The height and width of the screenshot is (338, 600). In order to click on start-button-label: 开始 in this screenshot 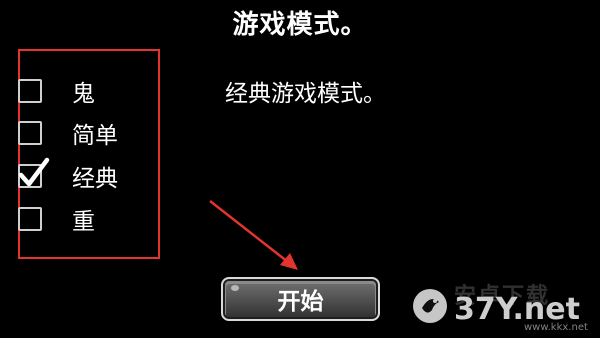, I will do `click(300, 302)`.